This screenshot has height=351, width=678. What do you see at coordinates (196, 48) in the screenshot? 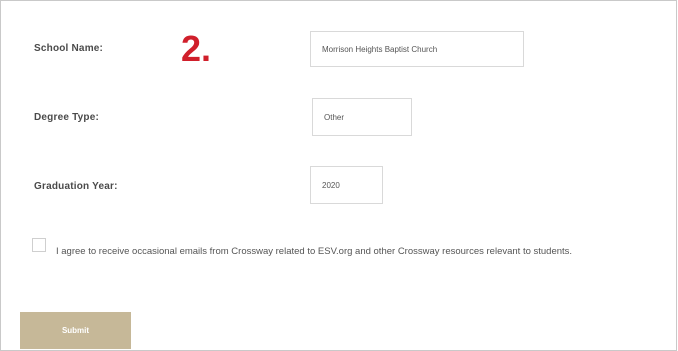
I see `step-number-annotation: 2.` at bounding box center [196, 48].